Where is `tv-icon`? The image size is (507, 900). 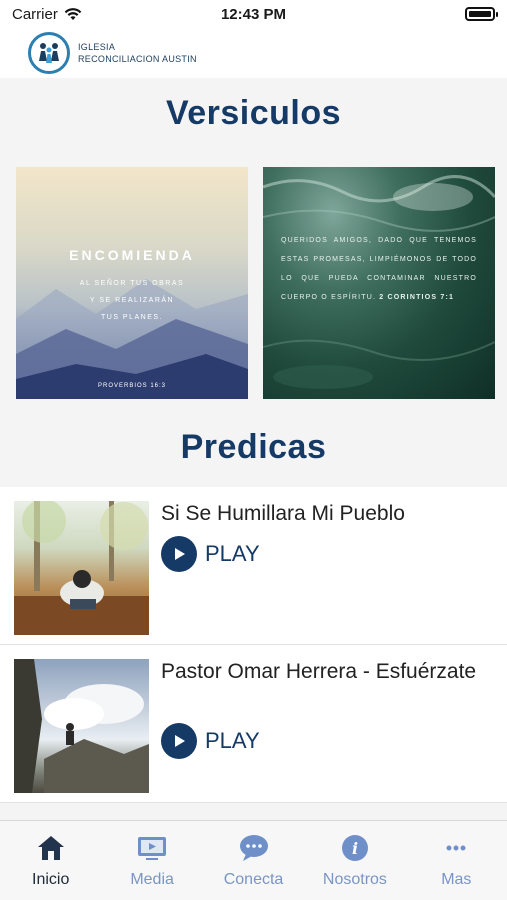
tv-icon is located at coordinates (152, 848).